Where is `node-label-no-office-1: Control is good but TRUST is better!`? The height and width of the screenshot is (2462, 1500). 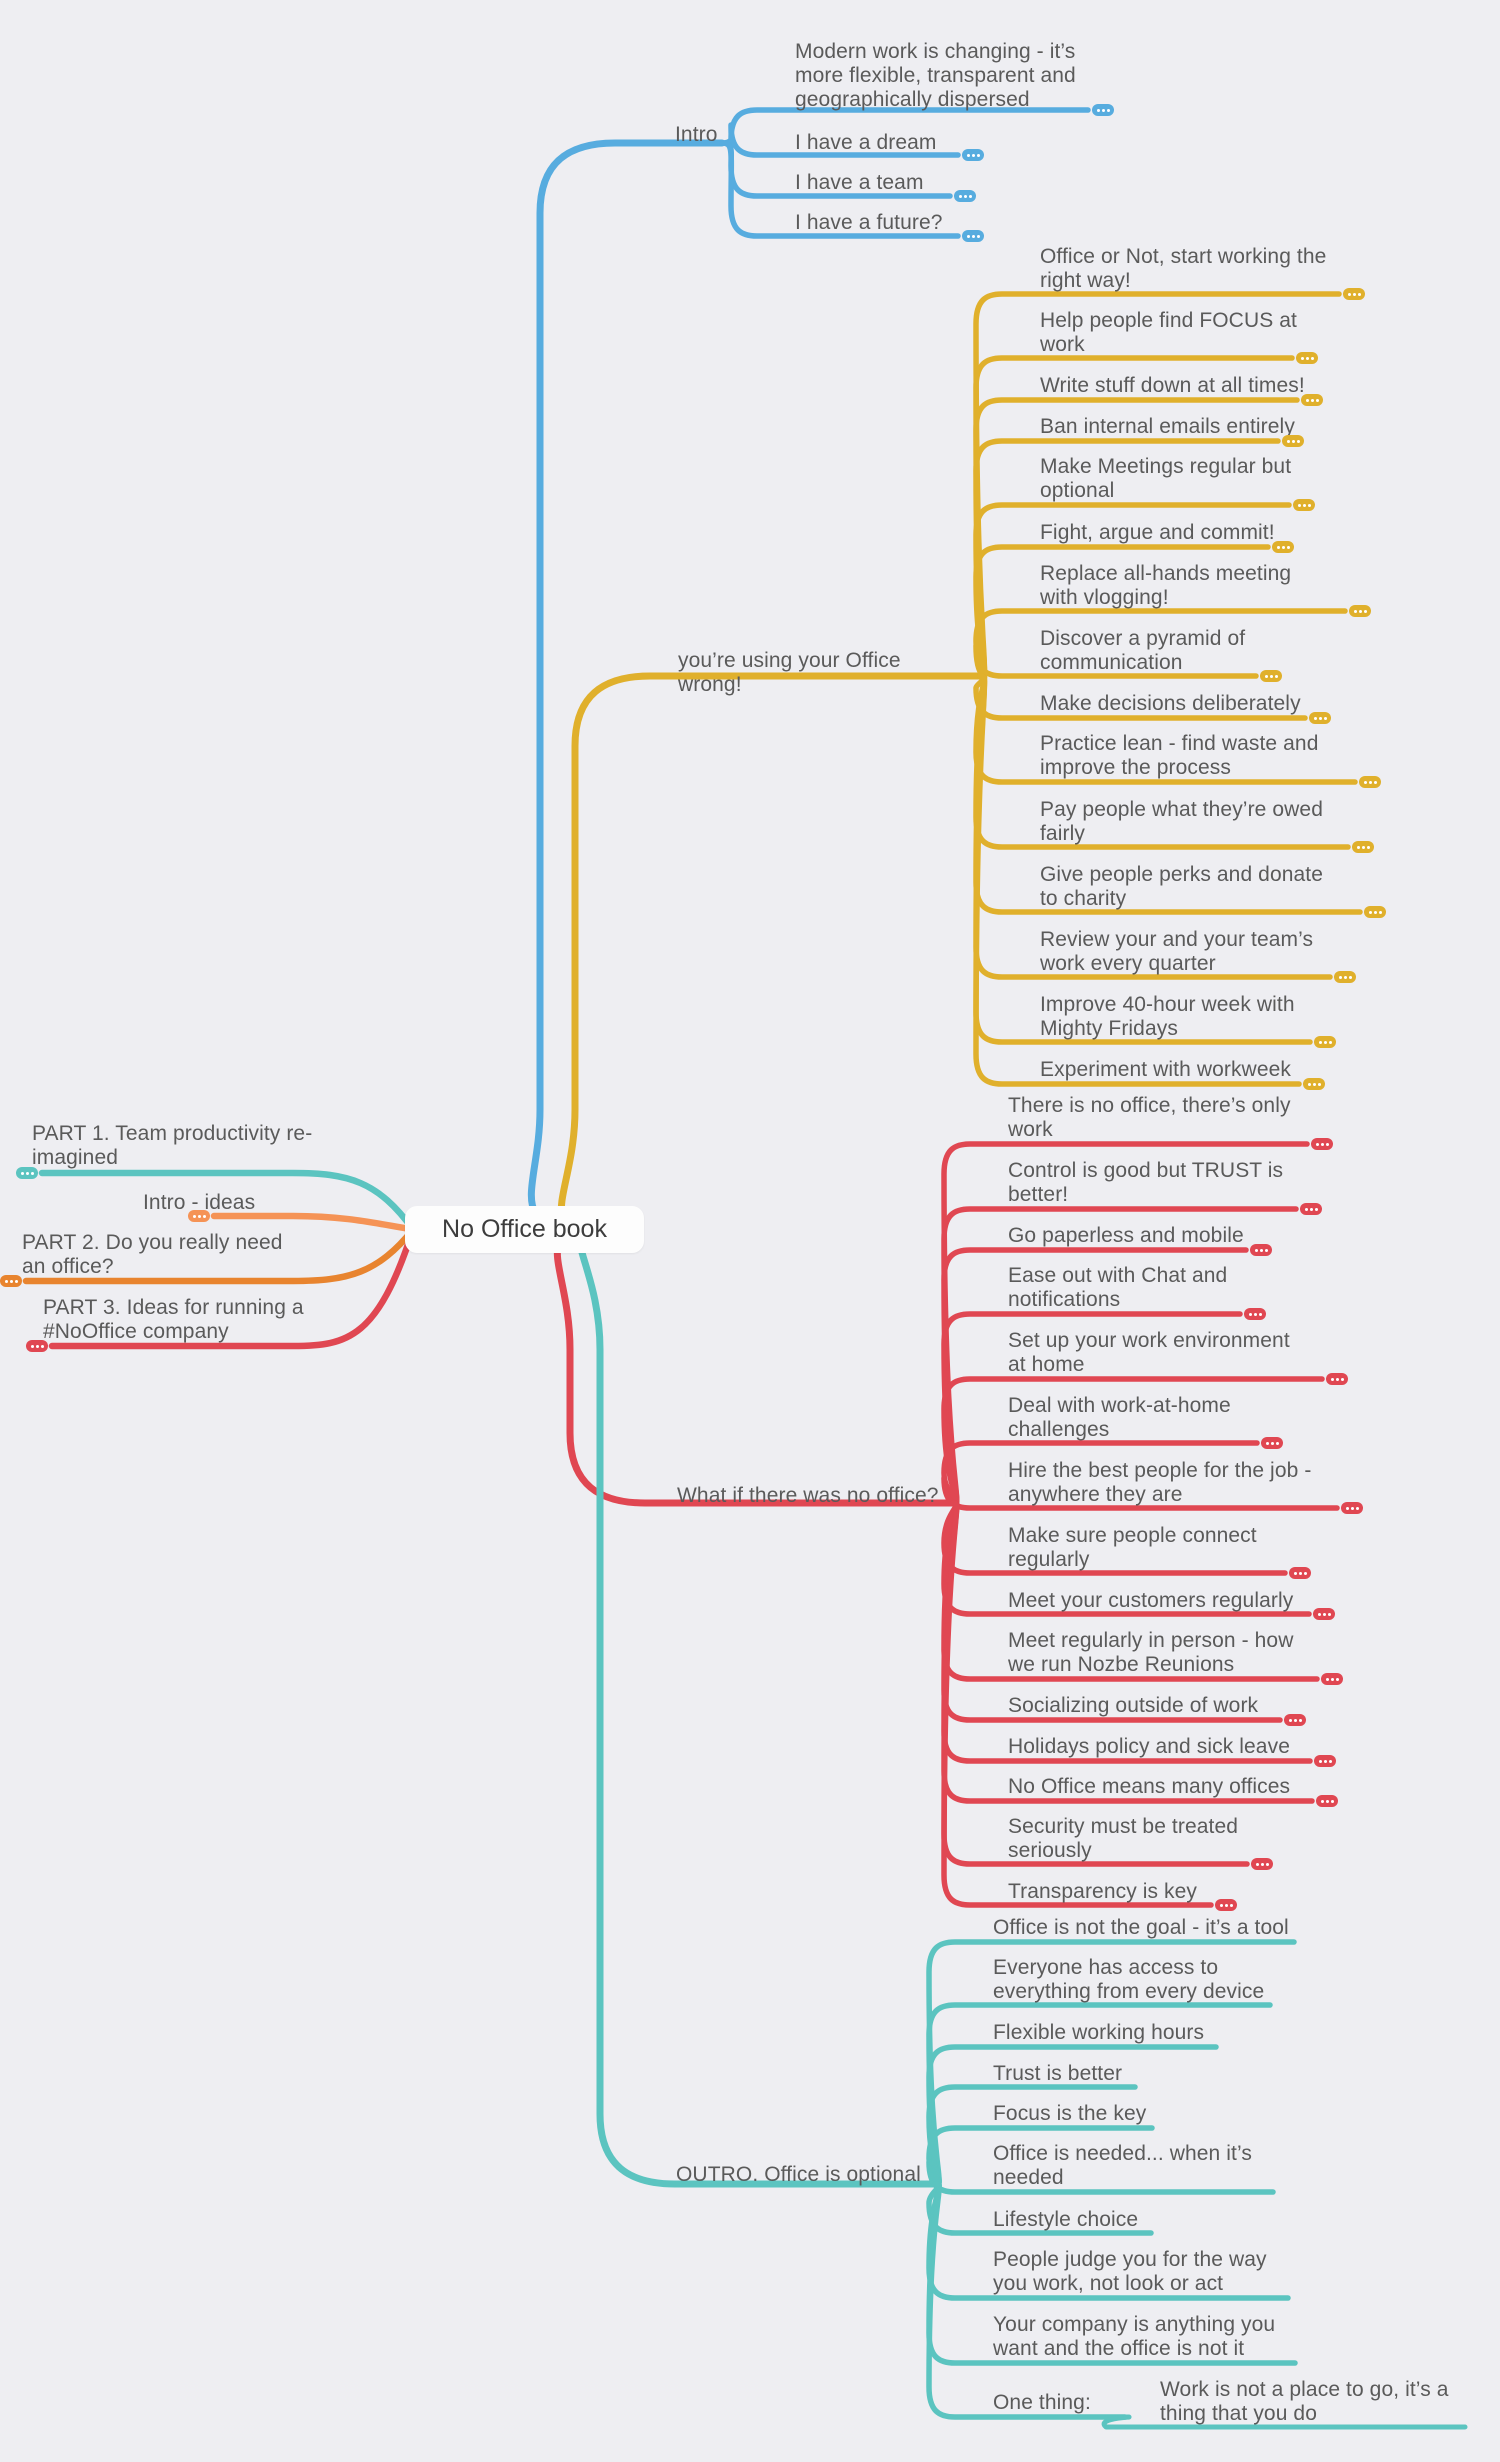
node-label-no-office-1: Control is good but TRUST is better! is located at coordinates (1158, 1183).